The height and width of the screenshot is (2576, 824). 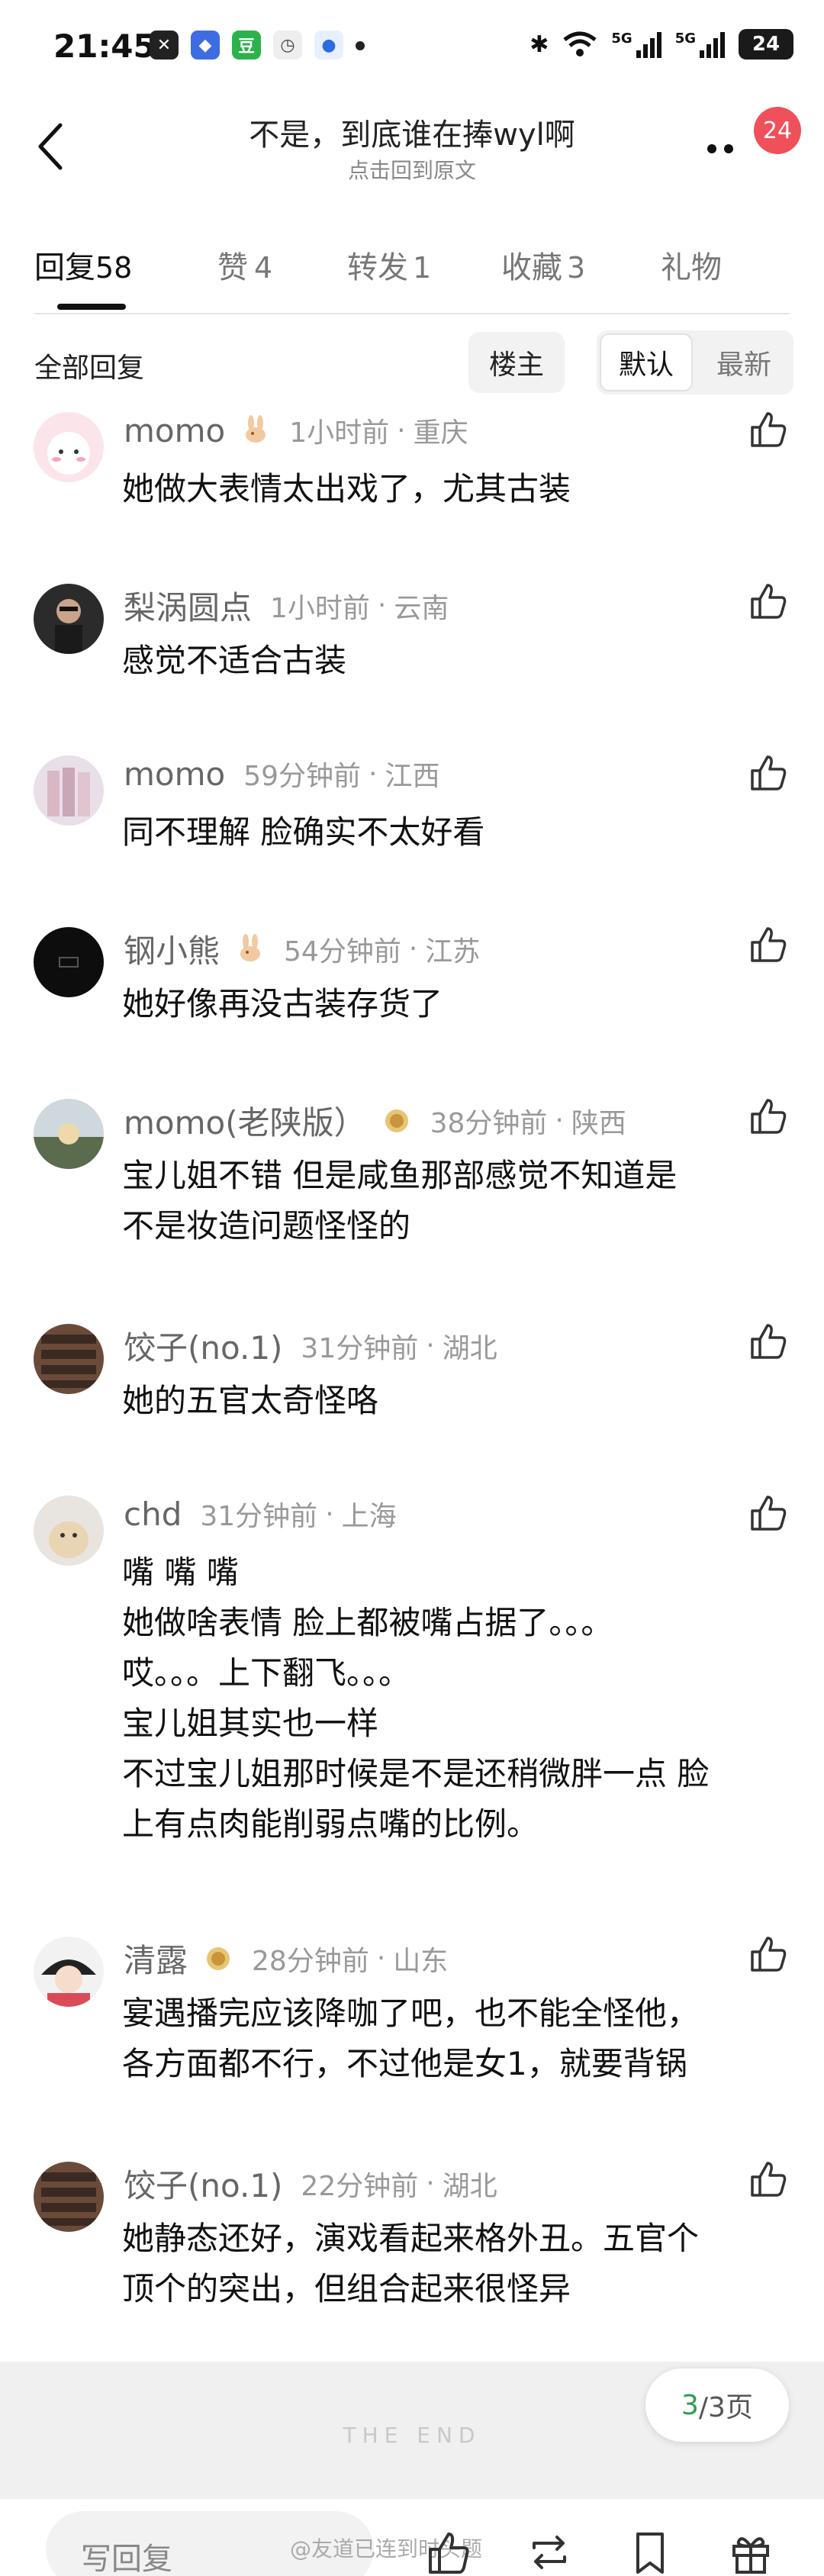 I want to click on comment-line: 感觉不适合古装, so click(x=235, y=660).